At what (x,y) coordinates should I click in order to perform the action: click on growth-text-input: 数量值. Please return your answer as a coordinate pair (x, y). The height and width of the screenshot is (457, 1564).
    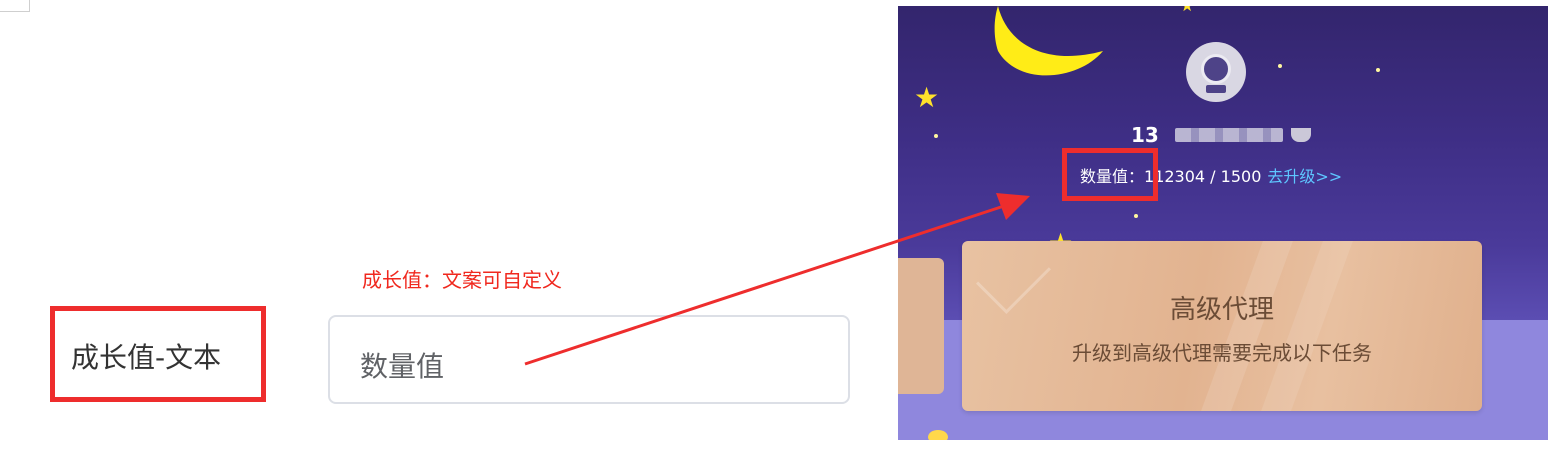
    Looking at the image, I should click on (589, 359).